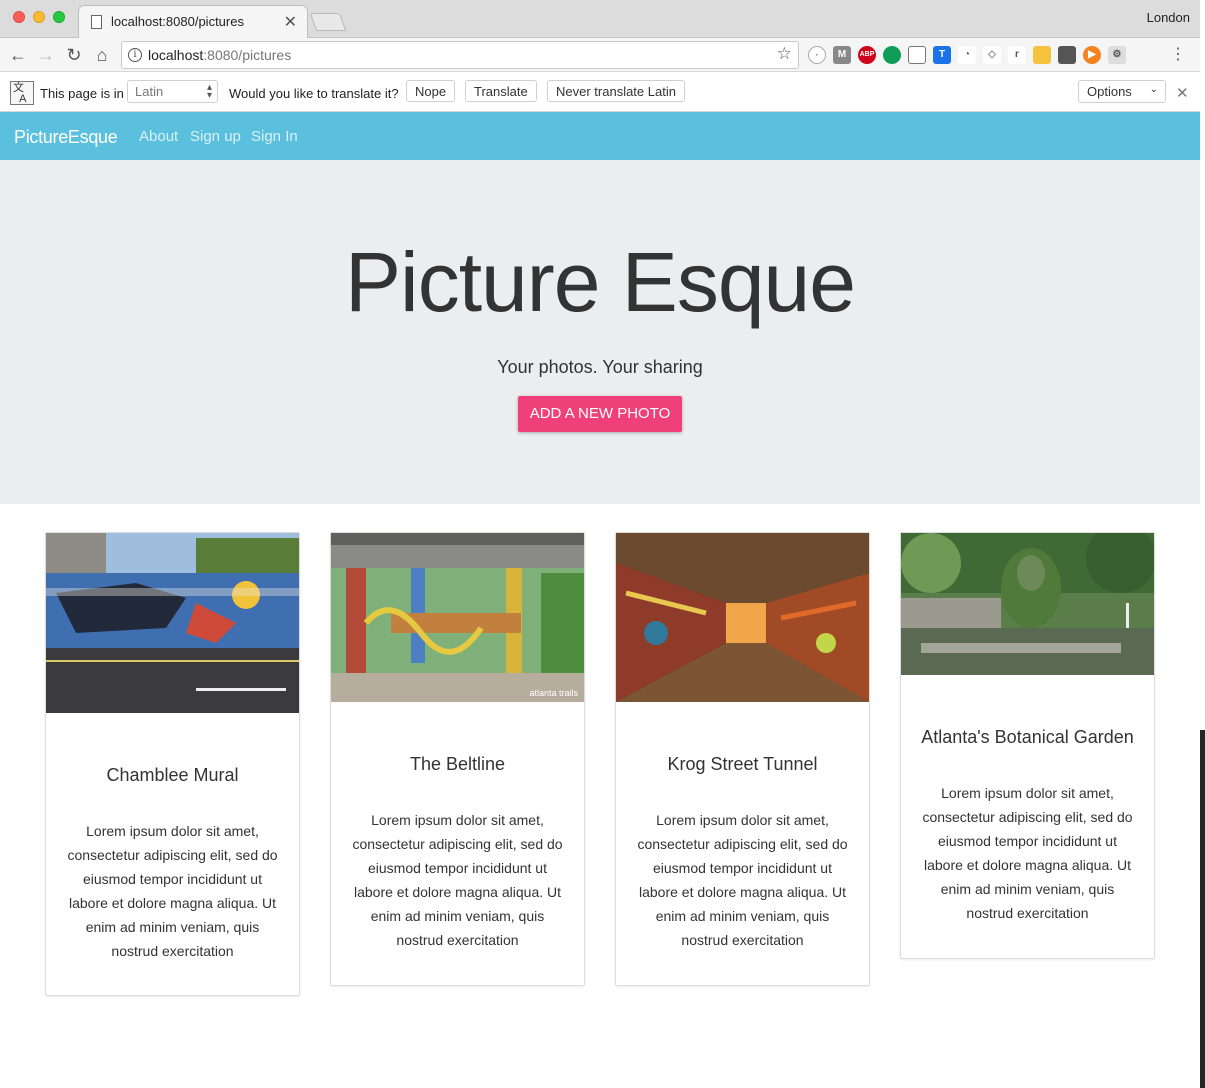 The image size is (1205, 1088). I want to click on speed-icon: ◔, so click(967, 55).